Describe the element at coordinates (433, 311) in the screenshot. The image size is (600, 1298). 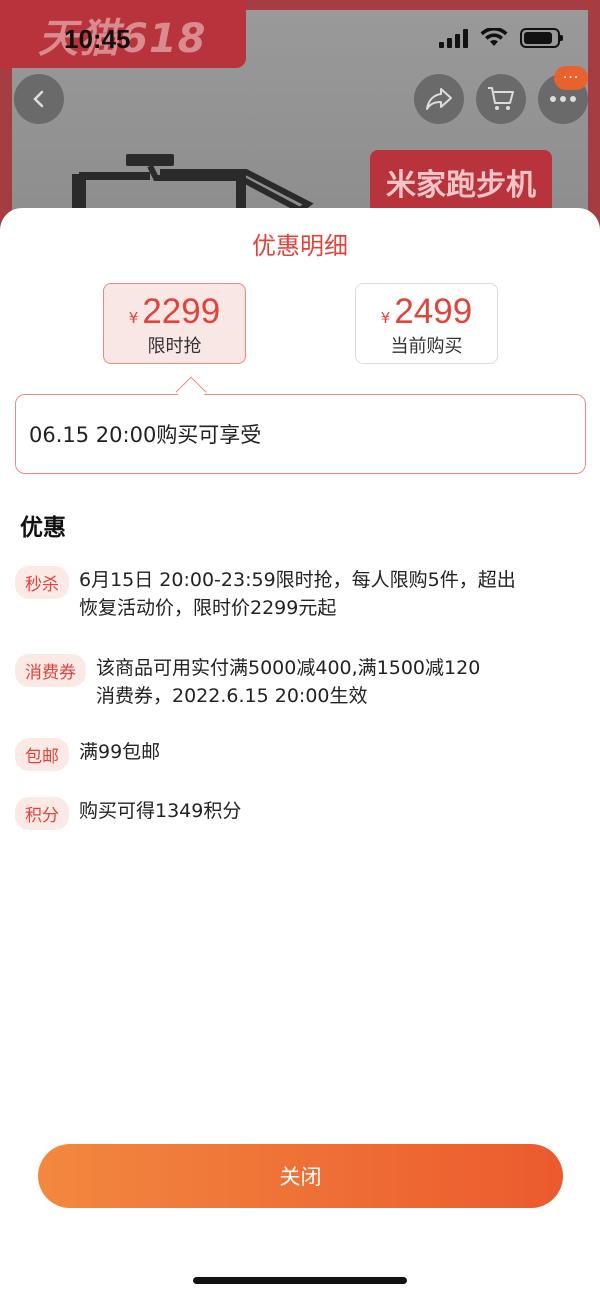
I see `price-value: 2499` at that location.